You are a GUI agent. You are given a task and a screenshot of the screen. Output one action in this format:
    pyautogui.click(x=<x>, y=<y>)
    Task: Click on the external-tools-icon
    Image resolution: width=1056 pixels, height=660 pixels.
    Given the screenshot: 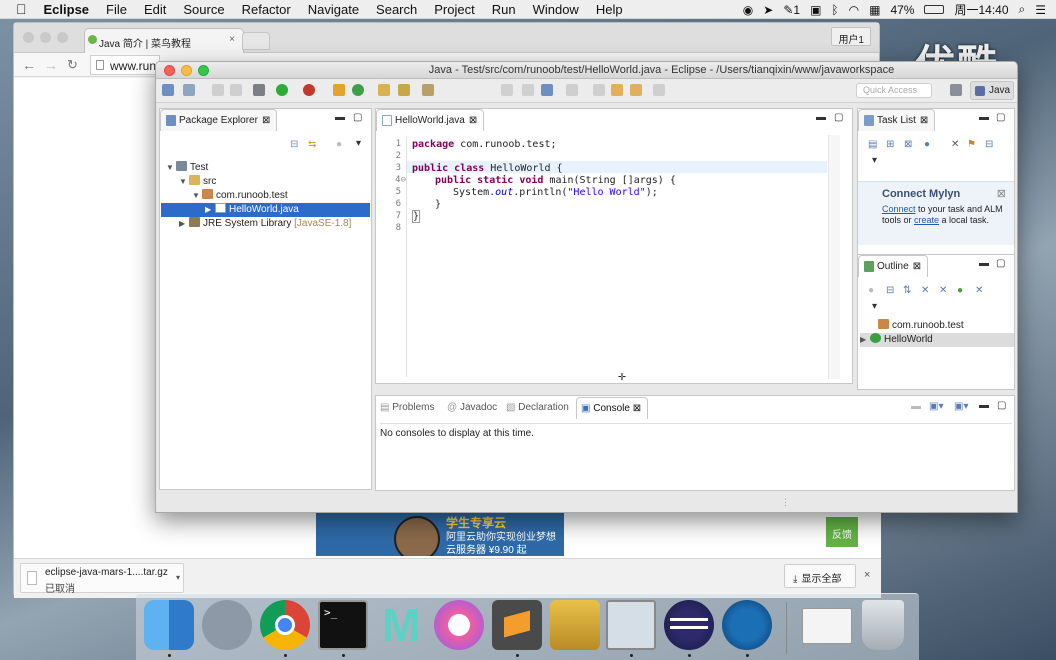 What is the action you would take?
    pyautogui.click(x=309, y=90)
    